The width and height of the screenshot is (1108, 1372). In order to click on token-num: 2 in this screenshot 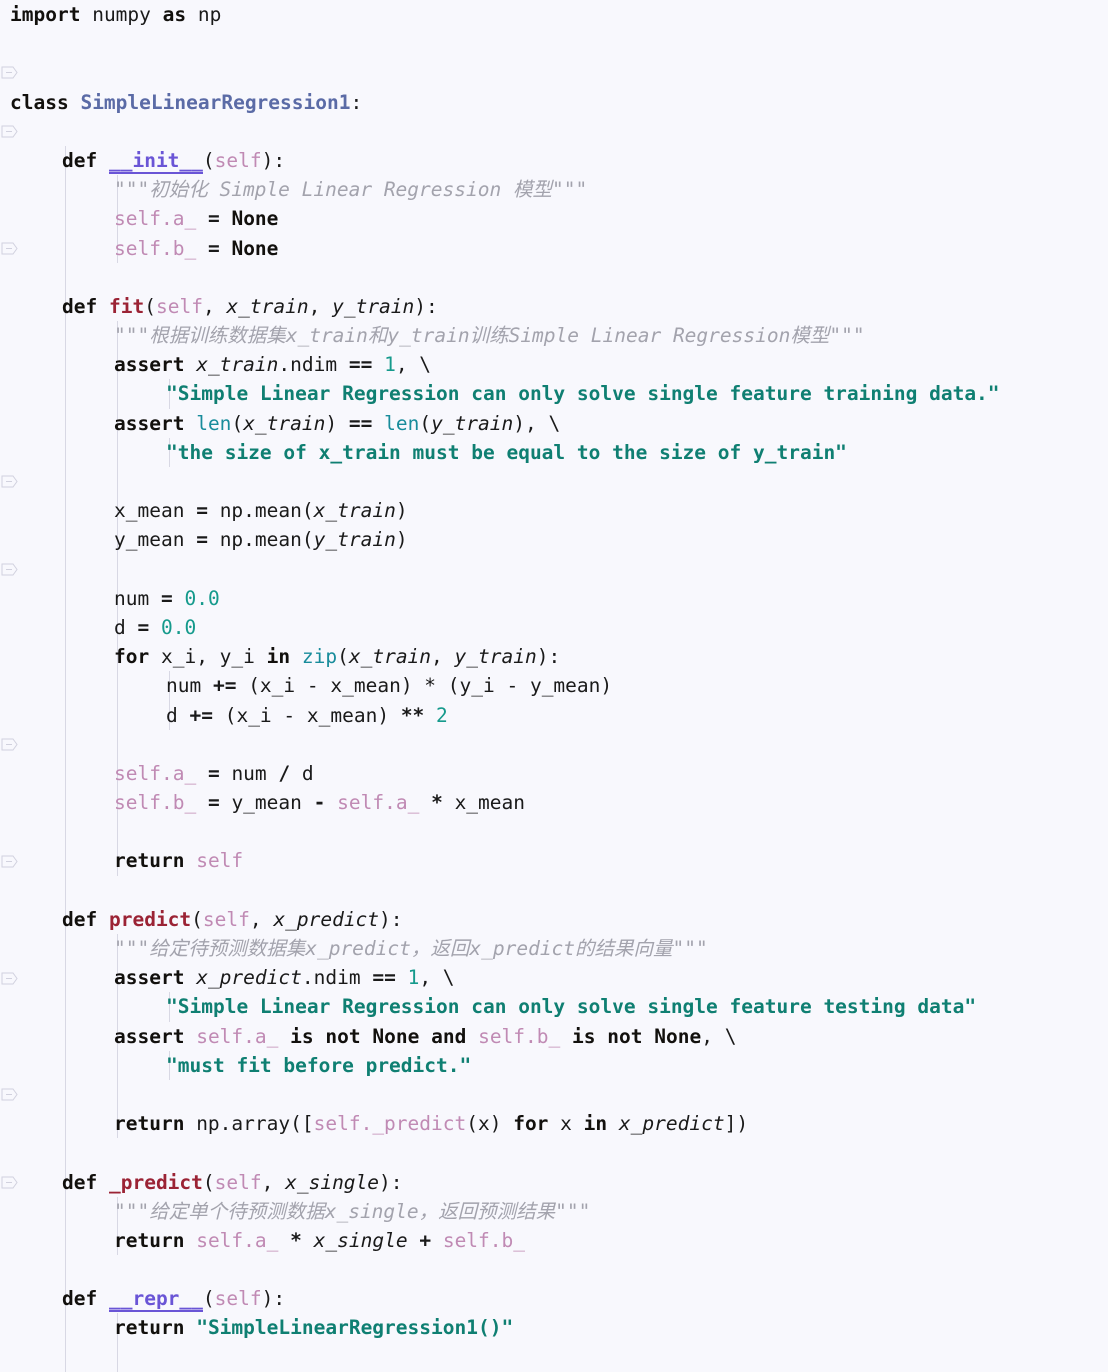, I will do `click(442, 715)`.